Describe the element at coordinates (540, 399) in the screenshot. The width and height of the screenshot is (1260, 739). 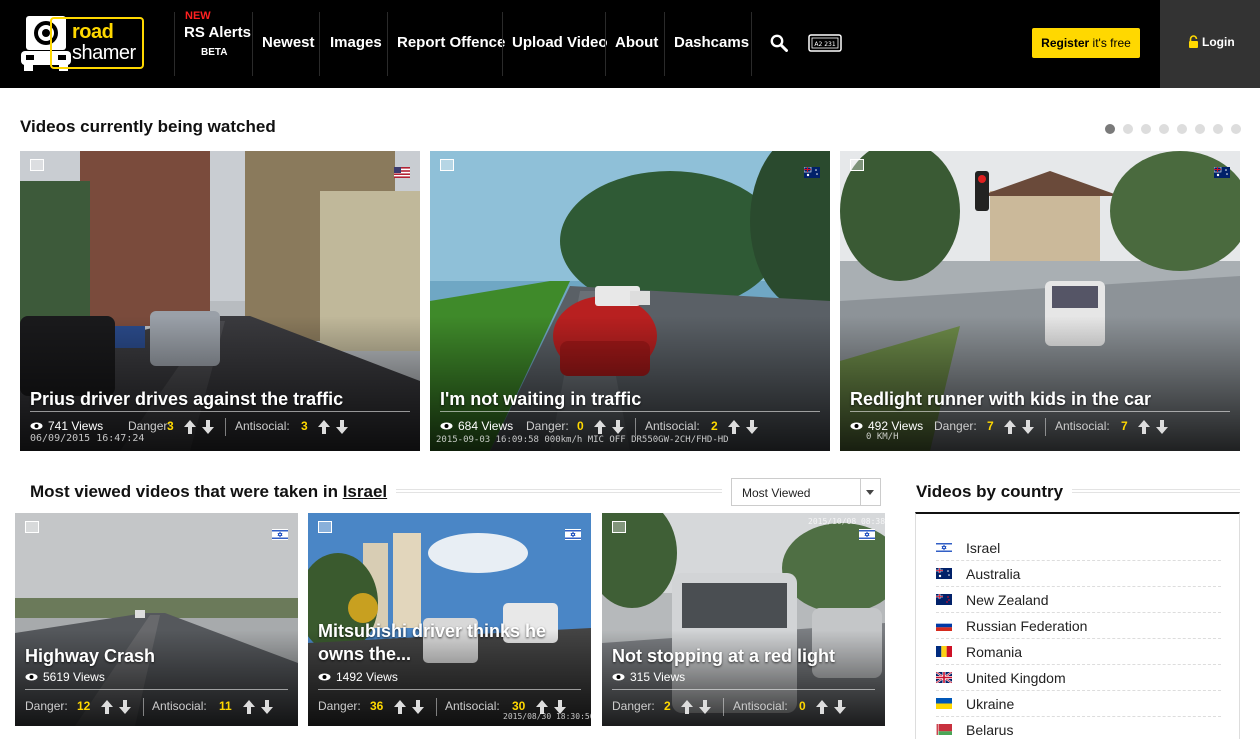
I see `video-title: I'm not waiting in traffic` at that location.